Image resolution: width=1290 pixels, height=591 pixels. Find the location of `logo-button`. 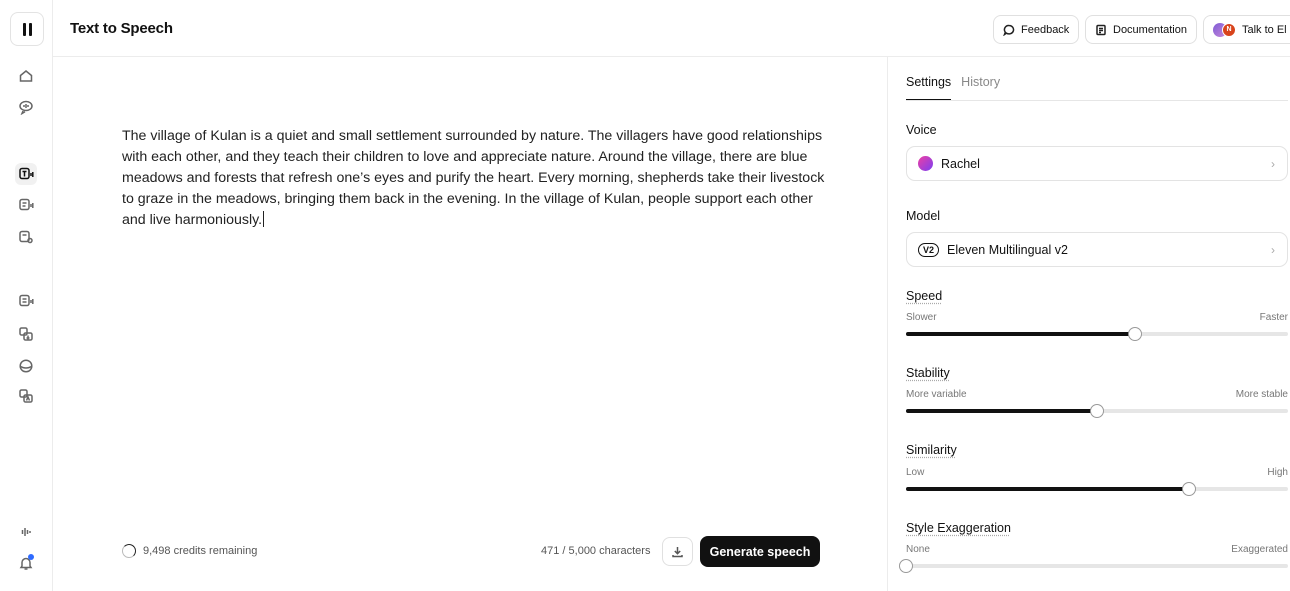

logo-button is located at coordinates (27, 29).